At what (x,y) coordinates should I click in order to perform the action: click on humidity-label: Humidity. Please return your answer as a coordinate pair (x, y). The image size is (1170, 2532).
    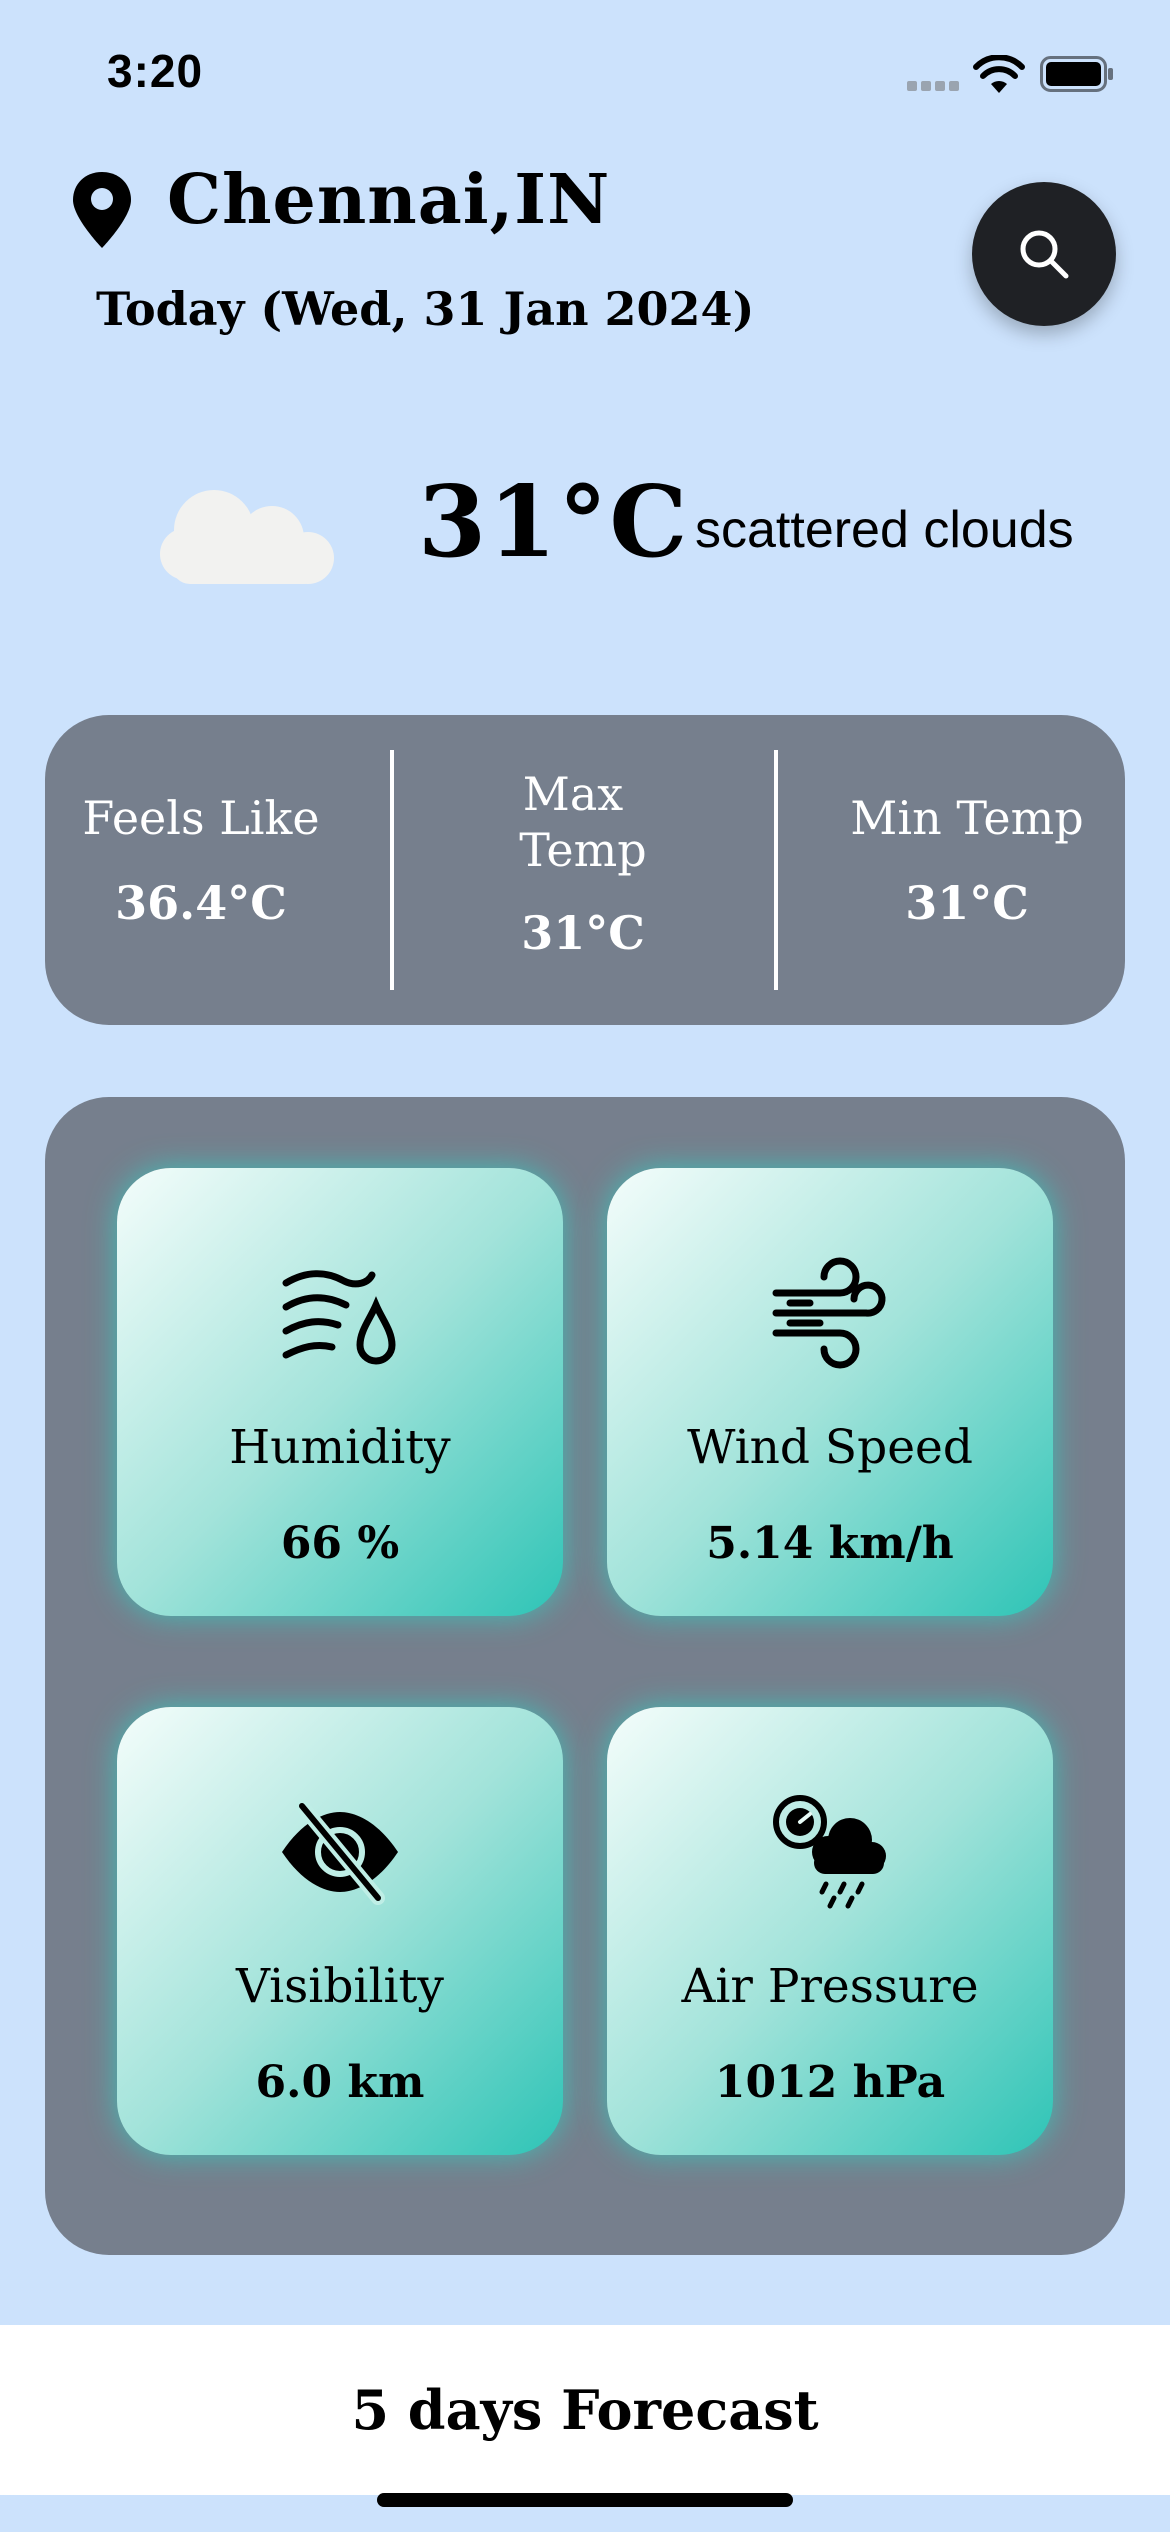
    Looking at the image, I should click on (340, 1447).